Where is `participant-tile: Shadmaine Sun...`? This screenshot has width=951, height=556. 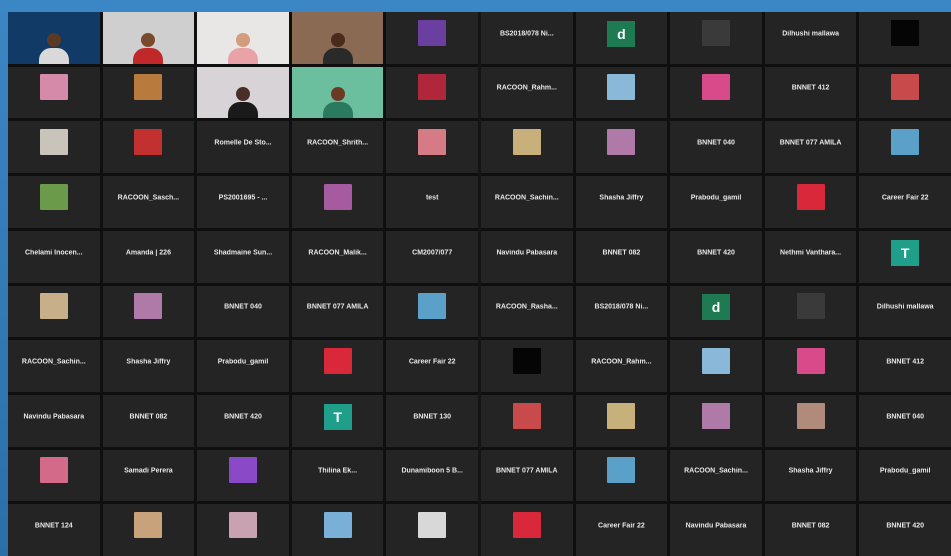
participant-tile: Shadmaine Sun... is located at coordinates (243, 256).